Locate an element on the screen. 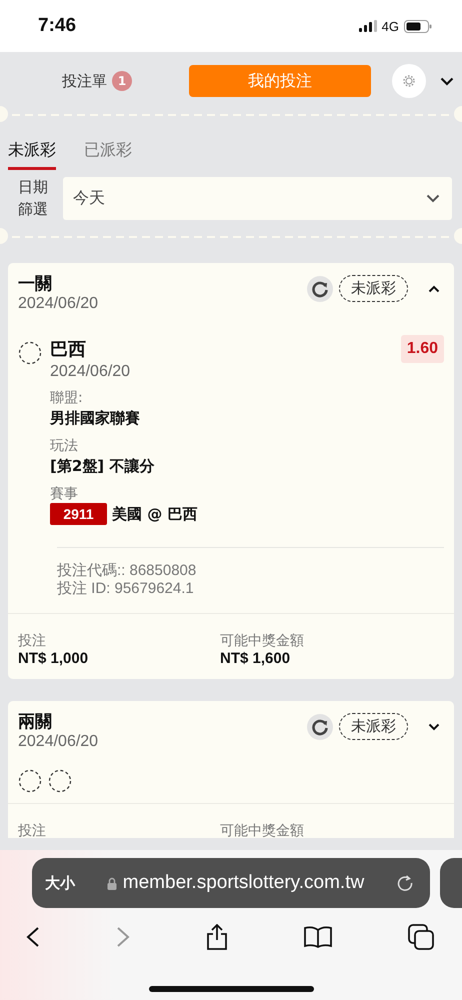  address-bar: 大小 member.sportslottery.com.tw is located at coordinates (231, 883).